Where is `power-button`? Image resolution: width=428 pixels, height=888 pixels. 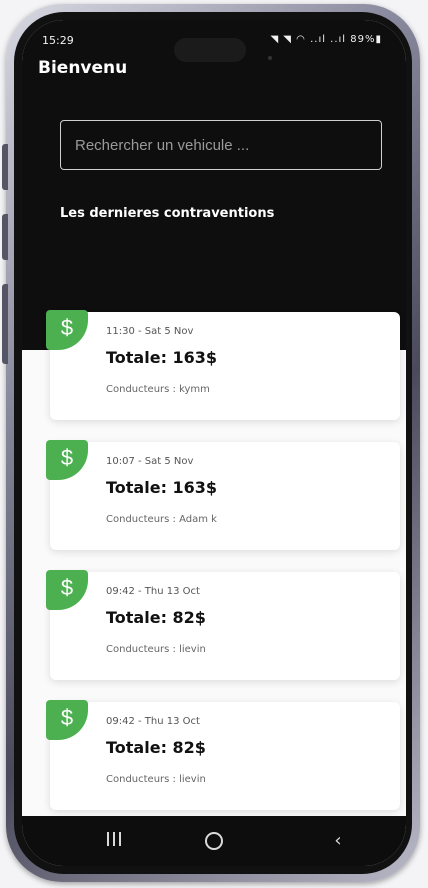
power-button is located at coordinates (5, 324).